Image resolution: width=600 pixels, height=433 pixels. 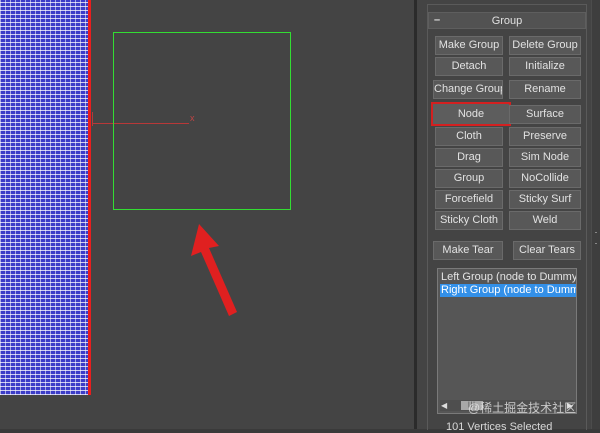 I want to click on node-button: Node, so click(x=471, y=114).